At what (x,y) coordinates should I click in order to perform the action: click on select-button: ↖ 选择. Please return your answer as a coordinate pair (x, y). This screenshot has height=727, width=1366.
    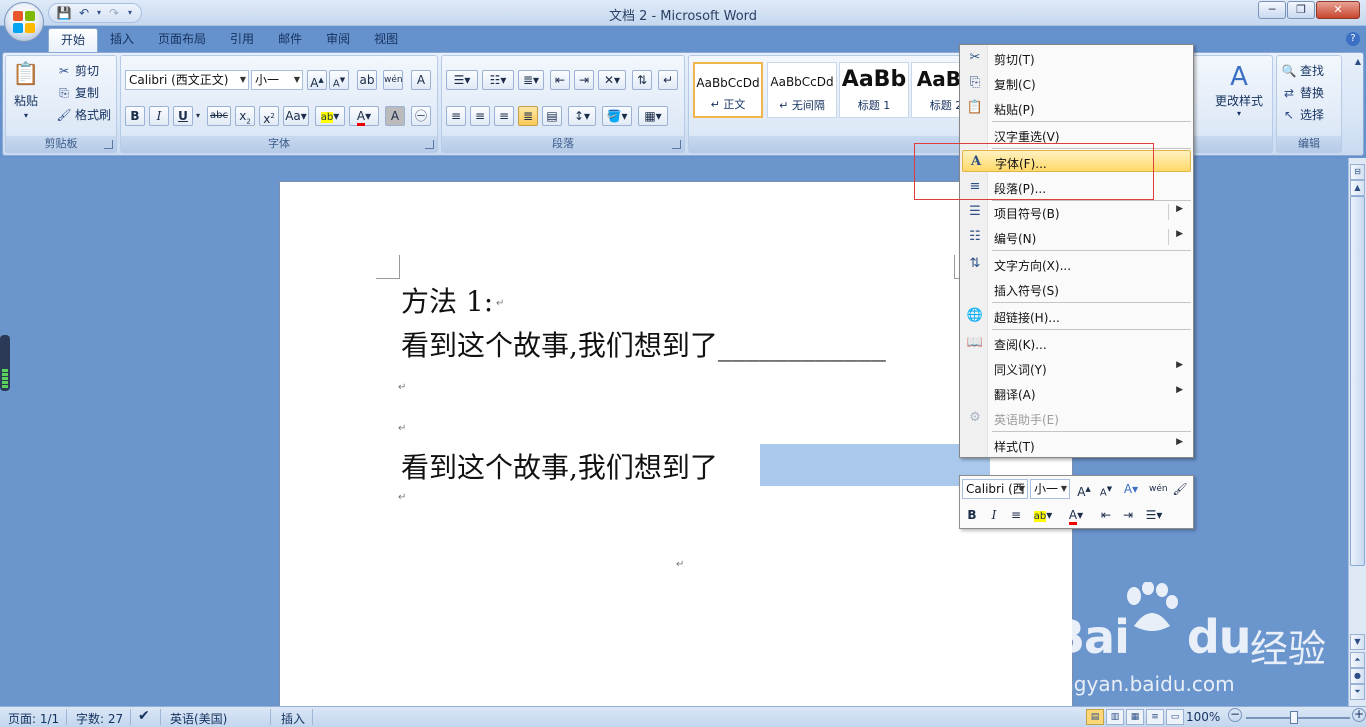
    Looking at the image, I should click on (1302, 114).